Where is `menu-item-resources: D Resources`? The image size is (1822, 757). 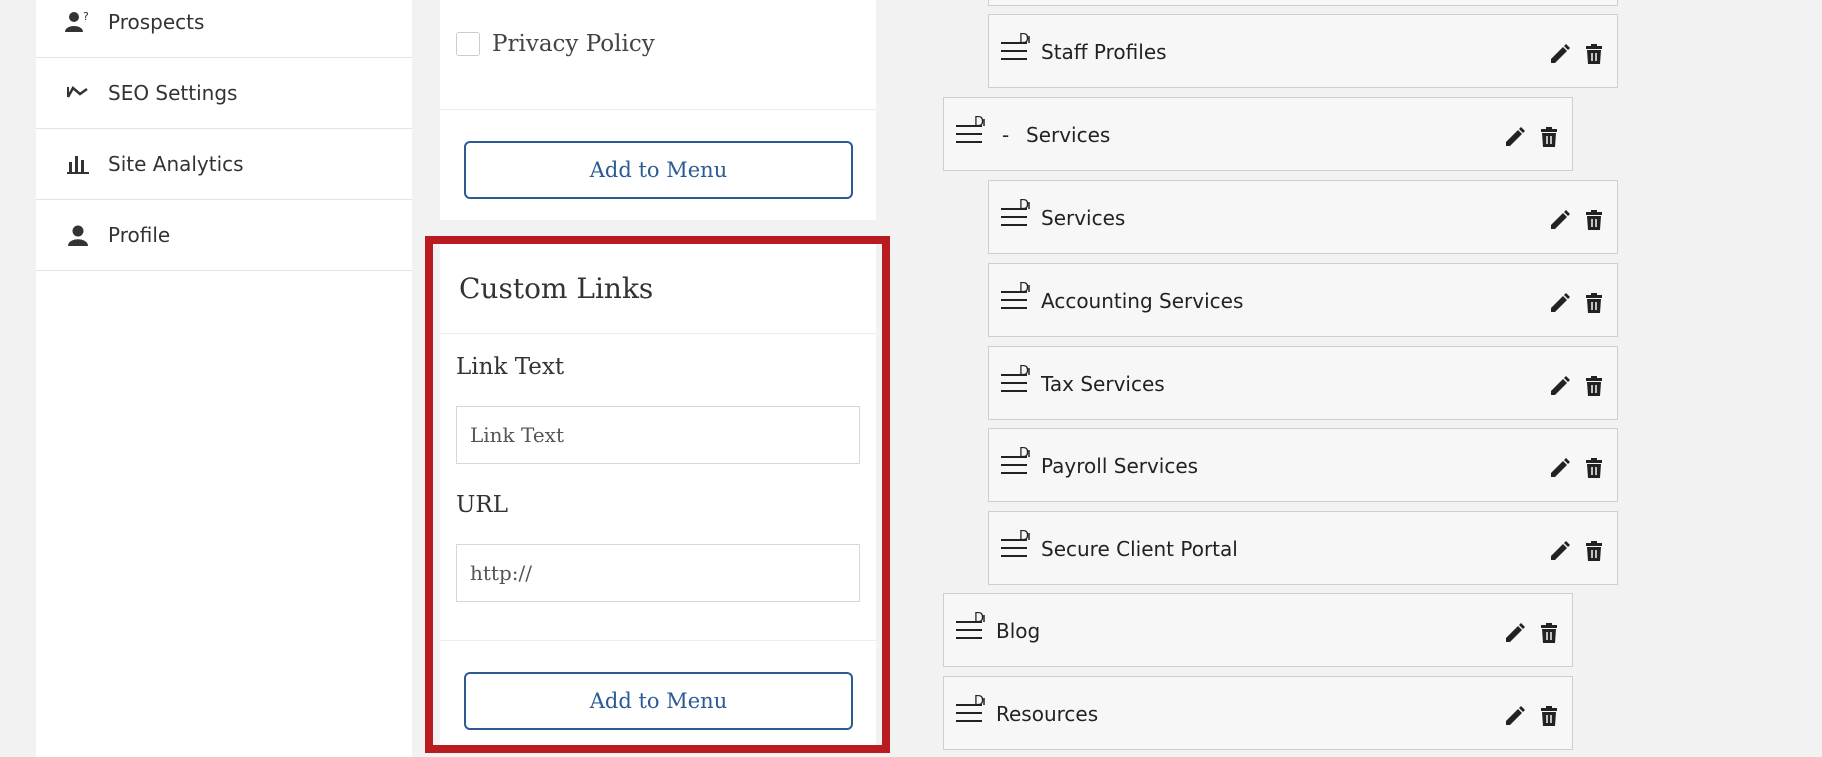
menu-item-resources: D Resources is located at coordinates (1258, 713).